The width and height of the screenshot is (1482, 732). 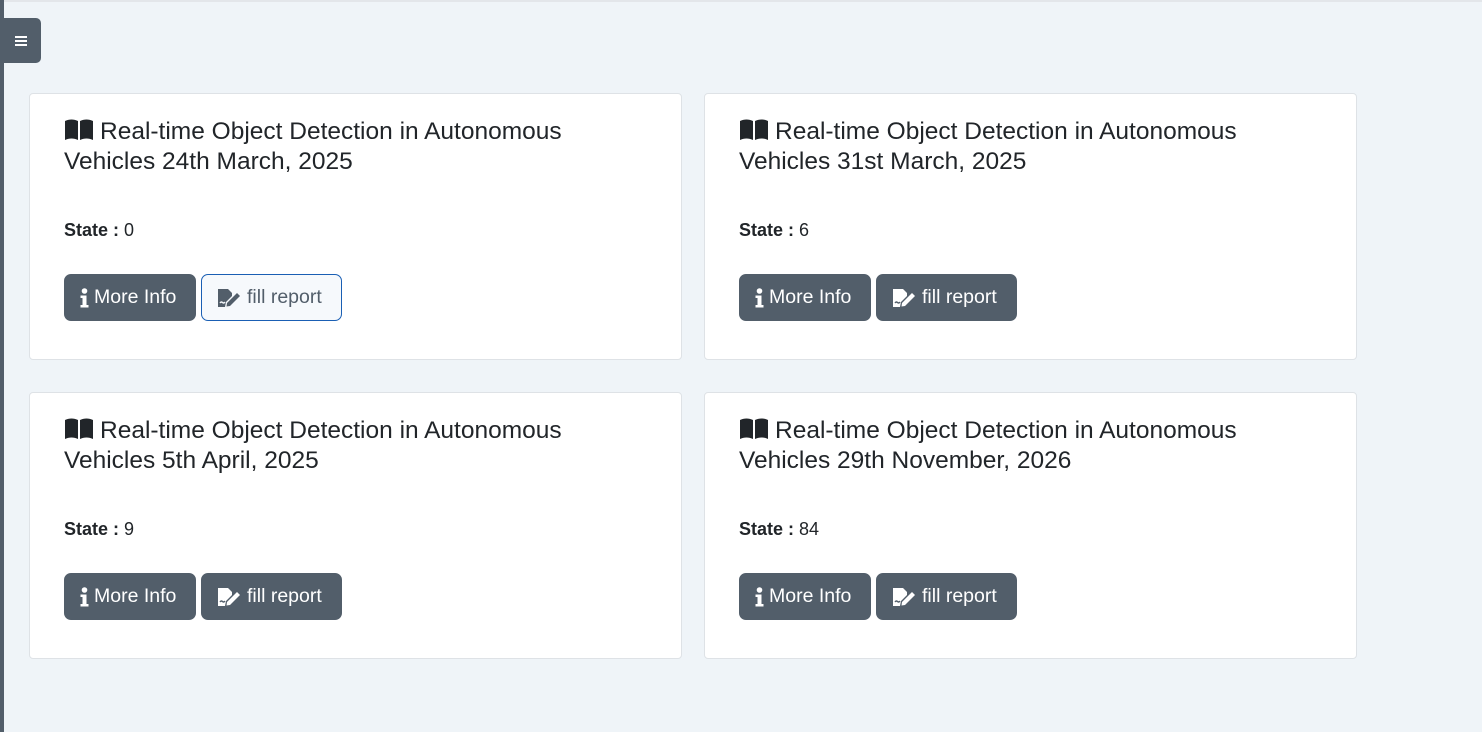 What do you see at coordinates (2, 366) in the screenshot?
I see `sidebar-rail` at bounding box center [2, 366].